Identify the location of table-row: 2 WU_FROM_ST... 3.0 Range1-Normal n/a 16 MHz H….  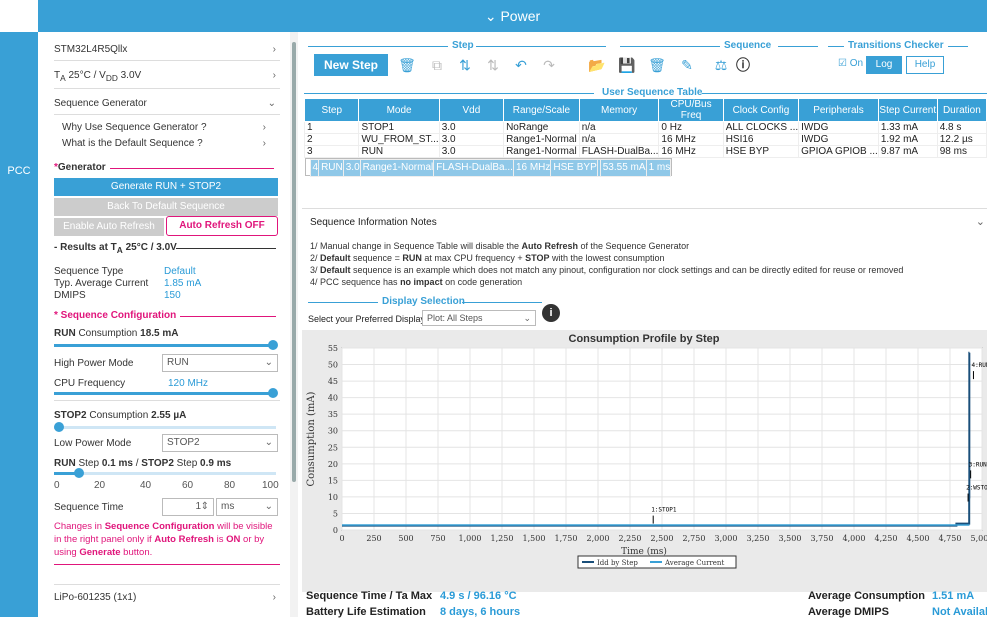
(645, 139).